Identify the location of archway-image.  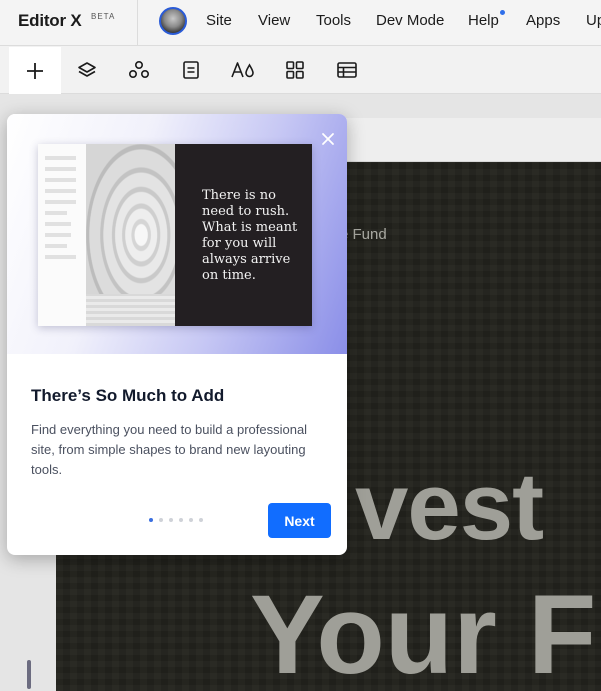
(130, 235).